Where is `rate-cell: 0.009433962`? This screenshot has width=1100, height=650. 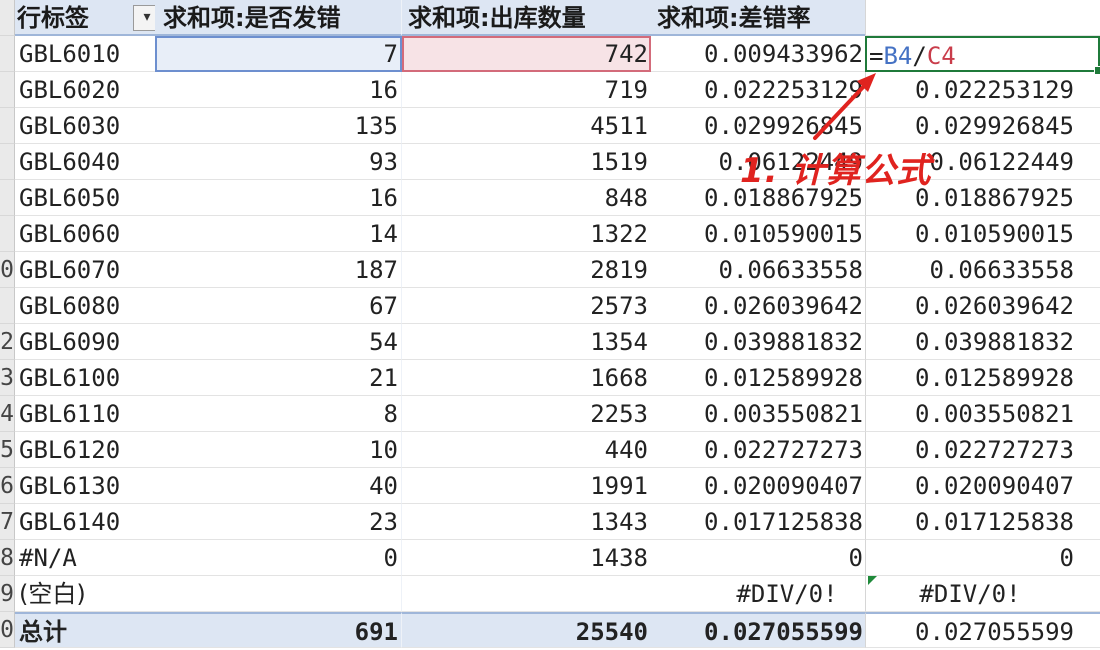
rate-cell: 0.009433962 is located at coordinates (758, 54).